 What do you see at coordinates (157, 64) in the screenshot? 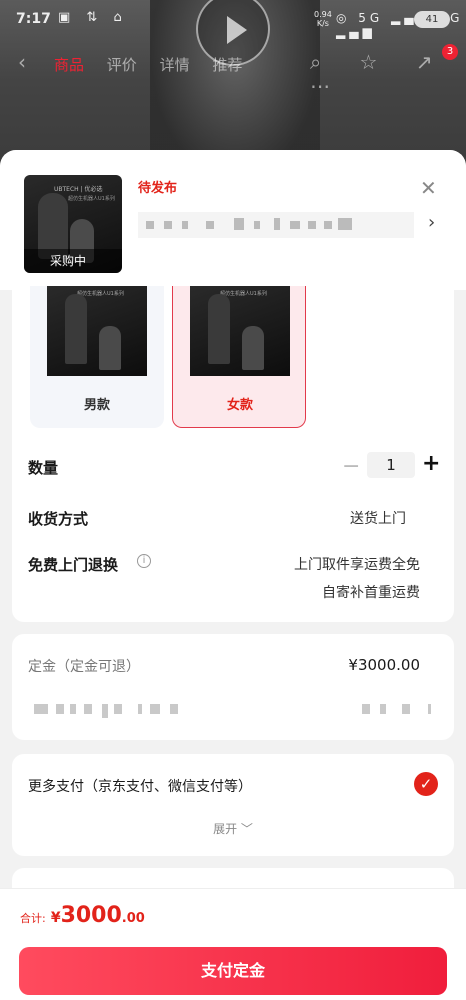
I see `nav-tabs: 商品 评价 详情 推荐` at bounding box center [157, 64].